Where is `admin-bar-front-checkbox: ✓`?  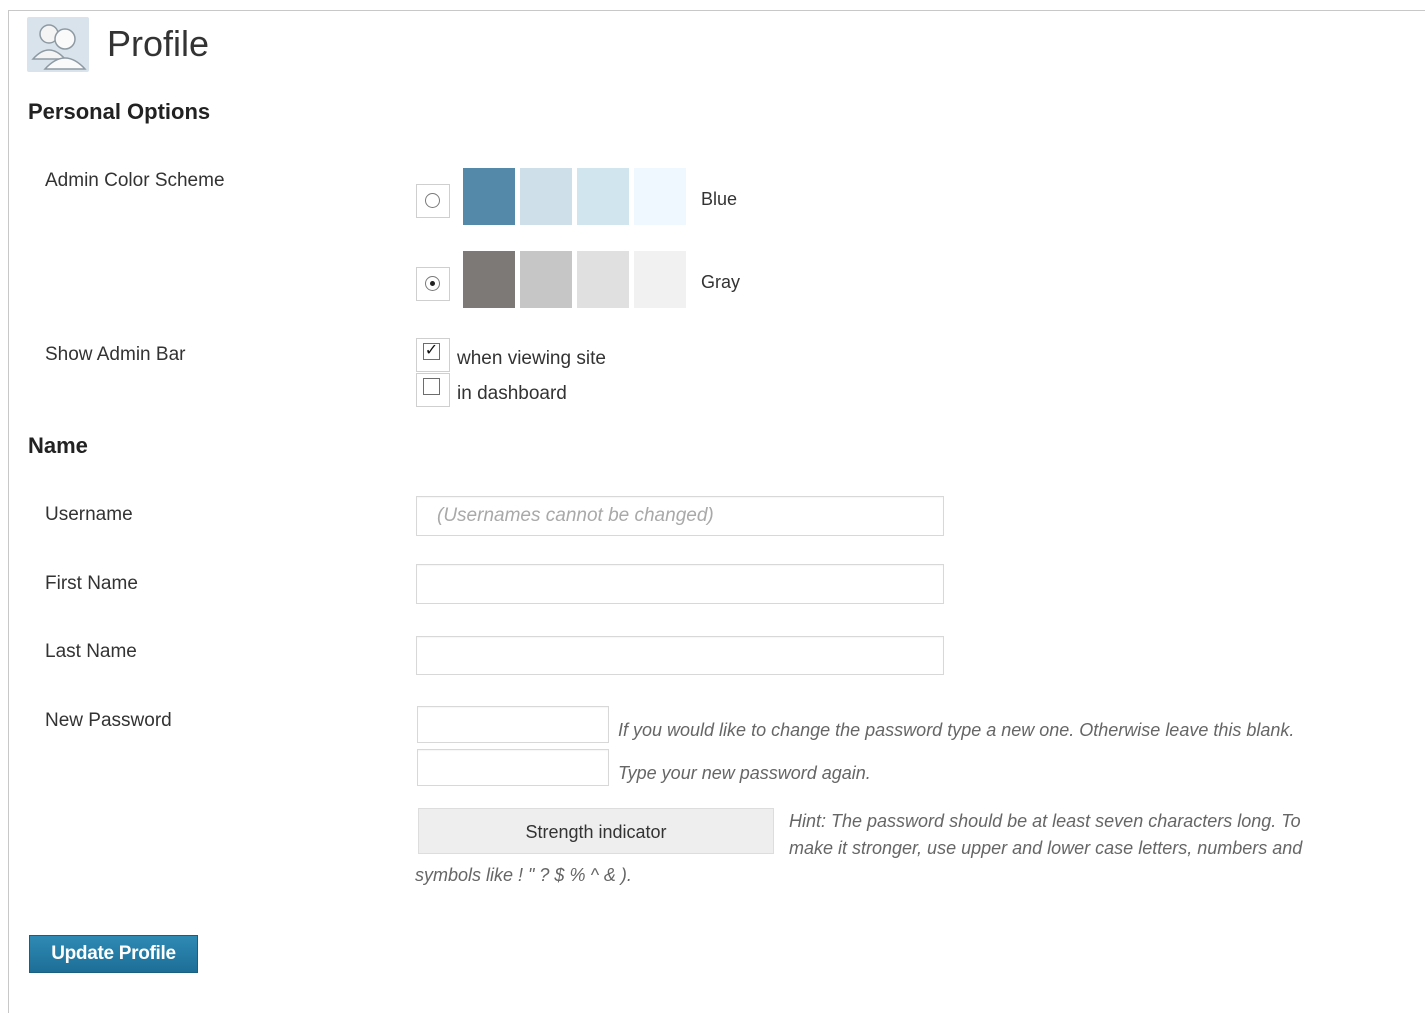
admin-bar-front-checkbox: ✓ is located at coordinates (433, 355).